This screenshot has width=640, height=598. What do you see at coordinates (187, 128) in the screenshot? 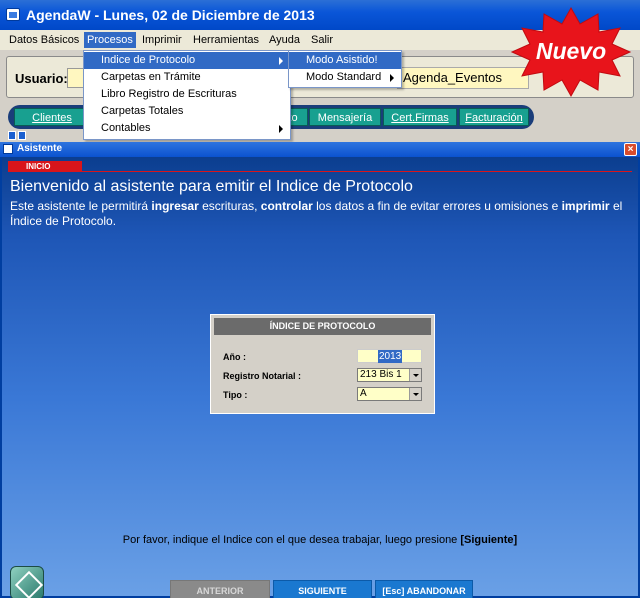
I see `menu-item-contables: Contables` at bounding box center [187, 128].